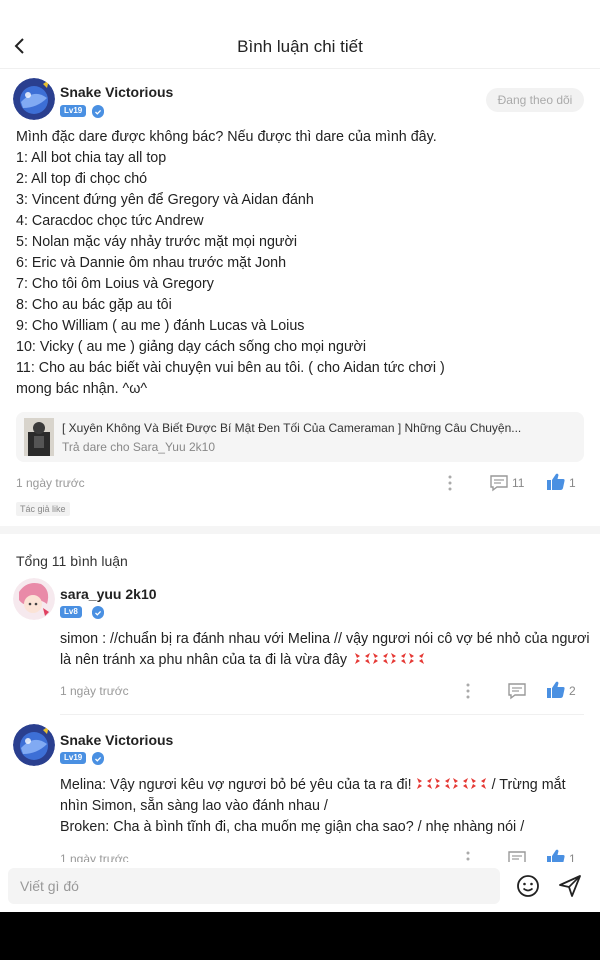 This screenshot has height=960, width=600. I want to click on story-thumbnail, so click(39, 437).